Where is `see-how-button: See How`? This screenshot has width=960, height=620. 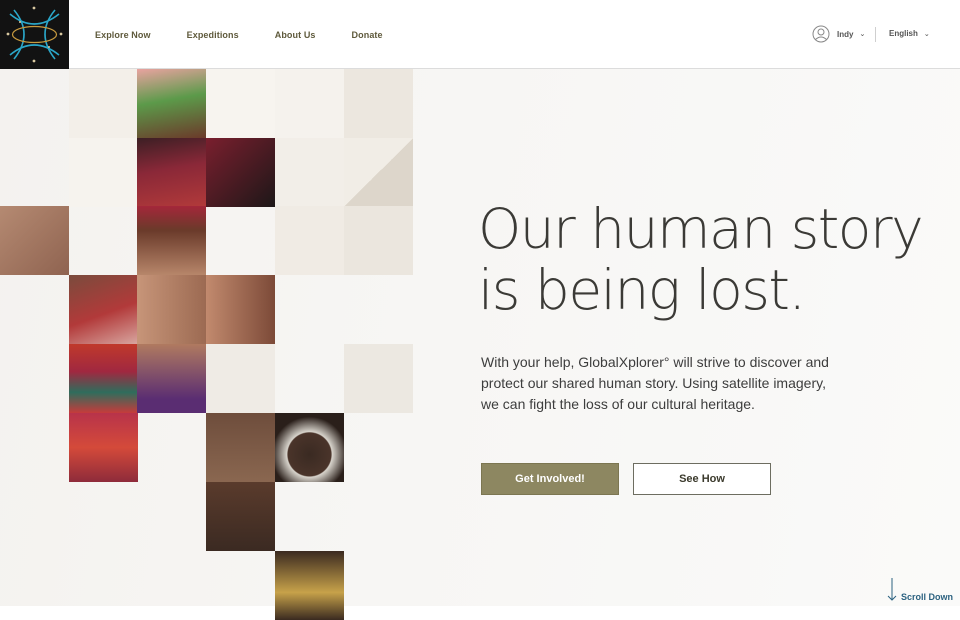 see-how-button: See How is located at coordinates (702, 479).